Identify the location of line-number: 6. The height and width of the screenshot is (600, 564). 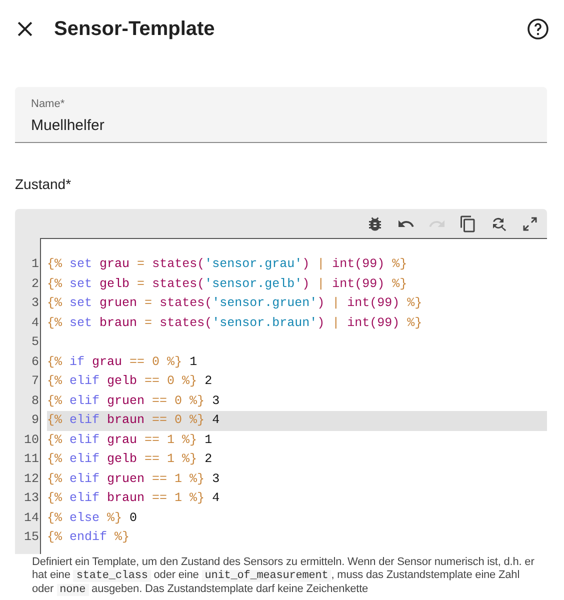
(34, 362).